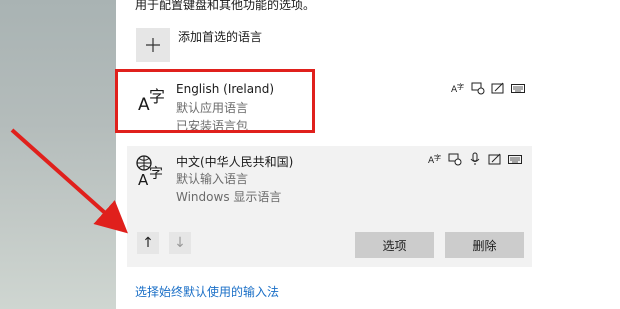 The height and width of the screenshot is (309, 620). Describe the element at coordinates (212, 179) in the screenshot. I see `language-status-line: 默认输入语言` at that location.